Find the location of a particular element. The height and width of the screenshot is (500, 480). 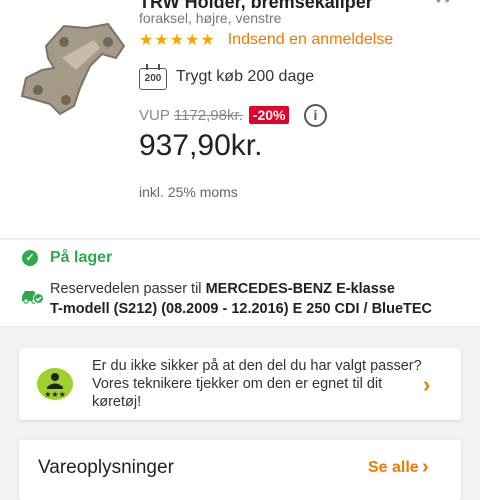

check-circle-icon: ✓ is located at coordinates (30, 258).